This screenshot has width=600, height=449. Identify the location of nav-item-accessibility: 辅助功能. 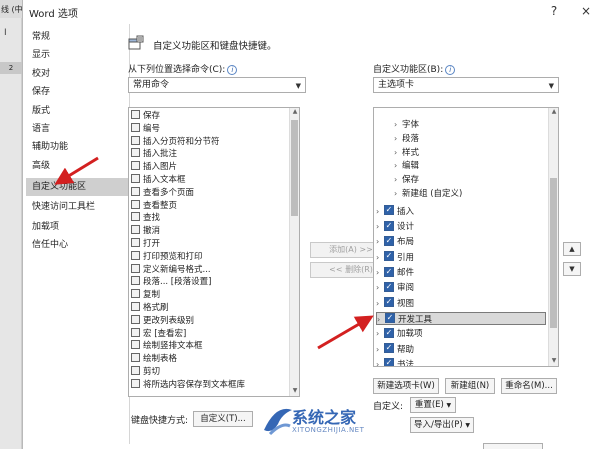
(77, 147).